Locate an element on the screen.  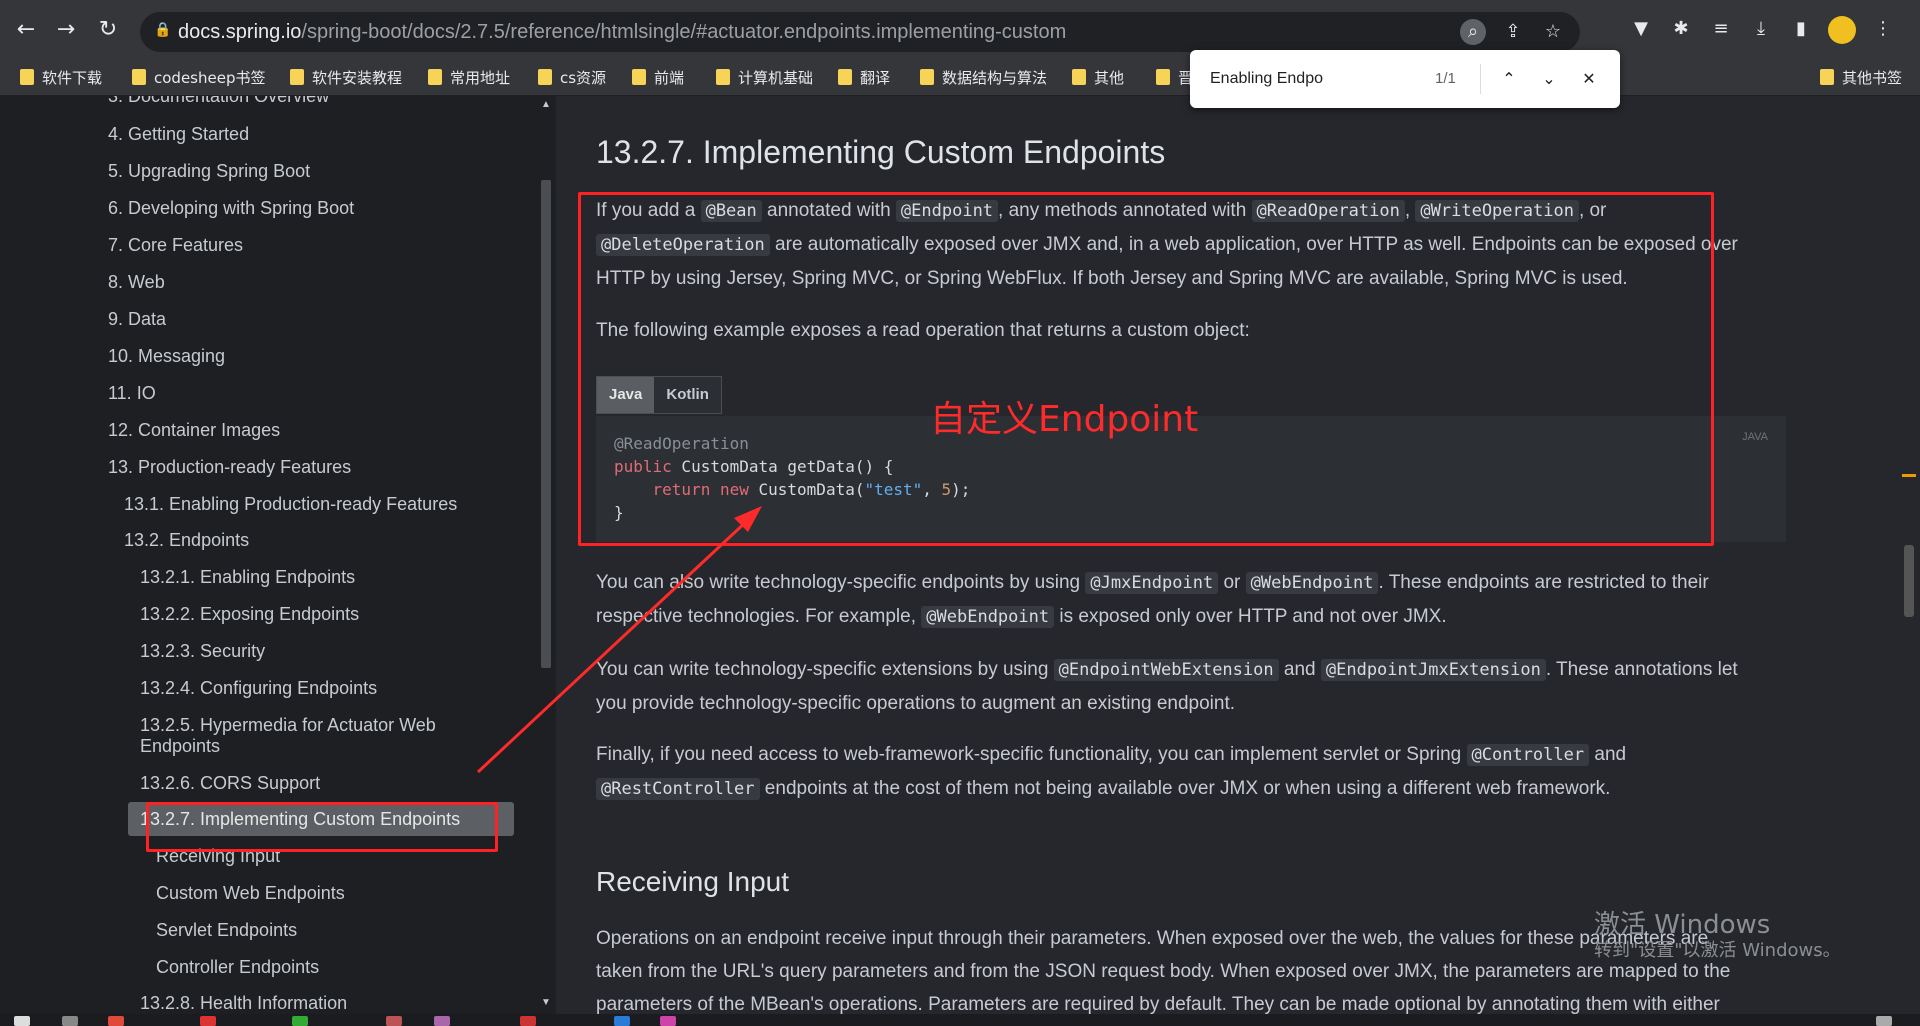
toc-item: Servlet Endpoints is located at coordinates (226, 930).